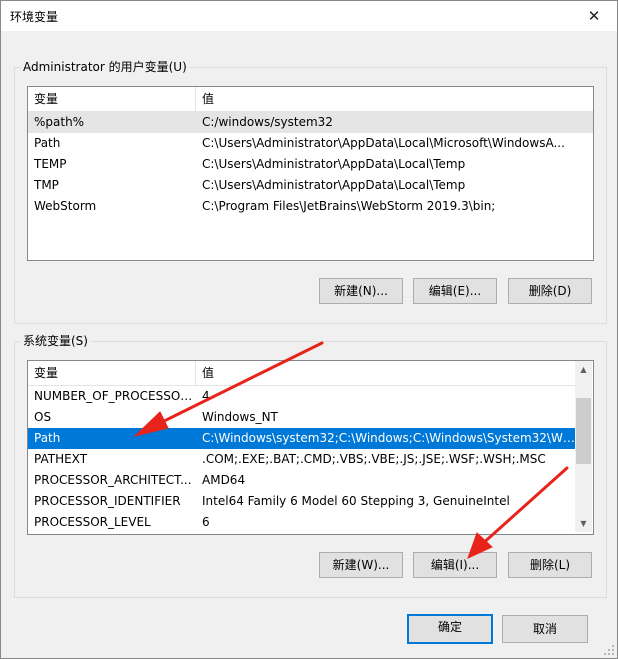  Describe the element at coordinates (107, 501) in the screenshot. I see `variable-name: PROCESSOR_IDENTIFIER` at that location.